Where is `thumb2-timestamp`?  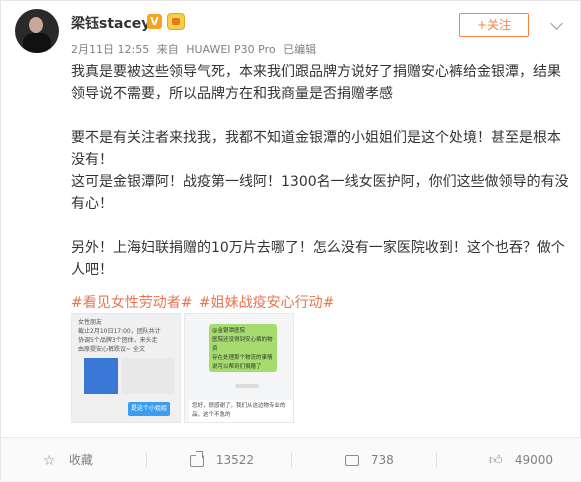
thumb2-timestamp is located at coordinates (247, 386).